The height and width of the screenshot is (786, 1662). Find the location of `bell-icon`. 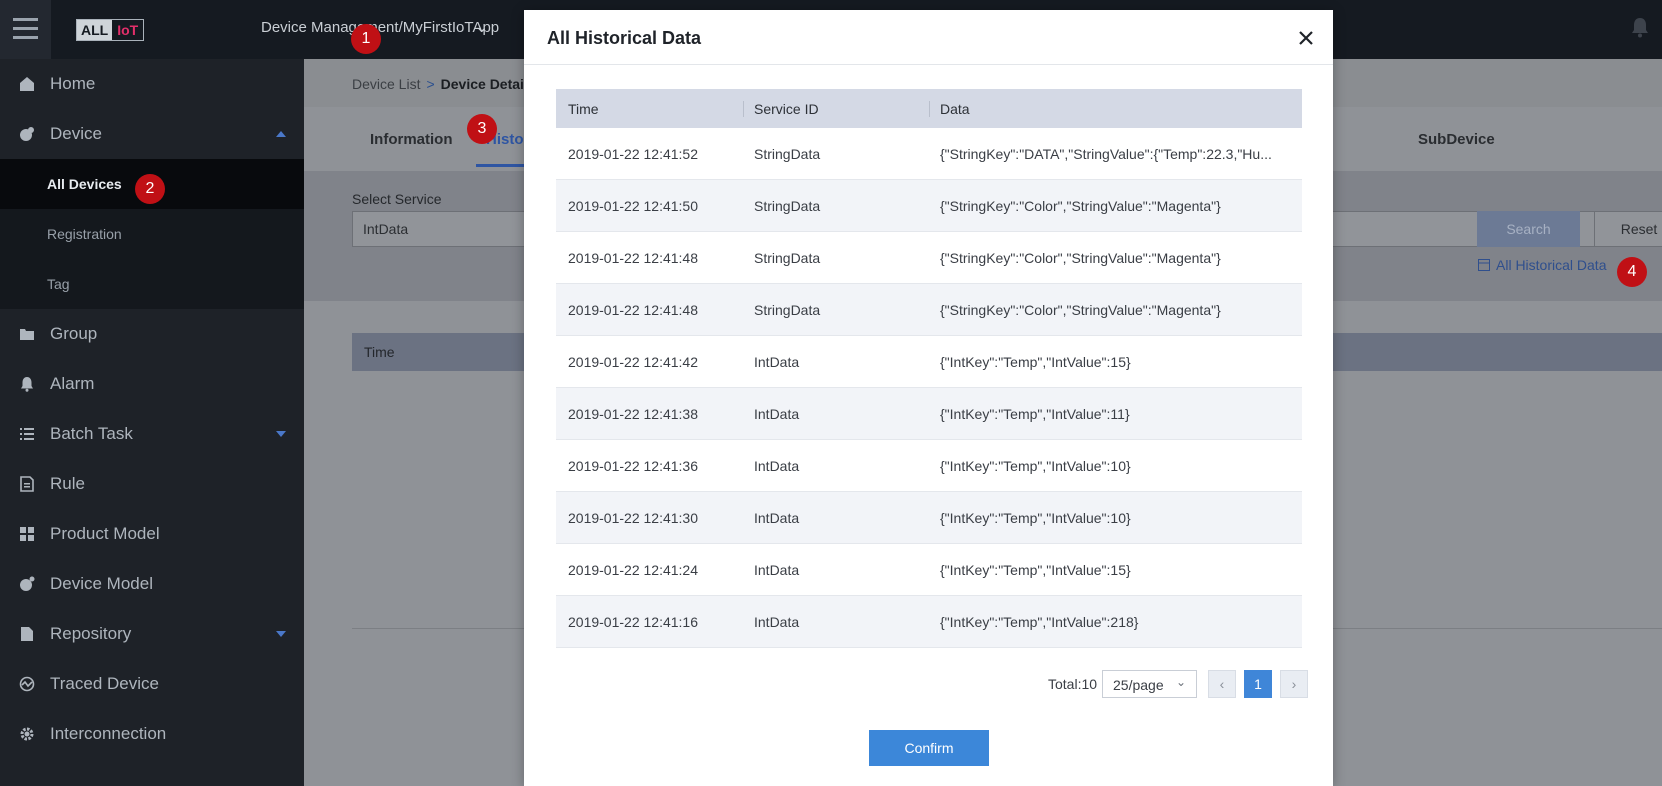

bell-icon is located at coordinates (27, 384).